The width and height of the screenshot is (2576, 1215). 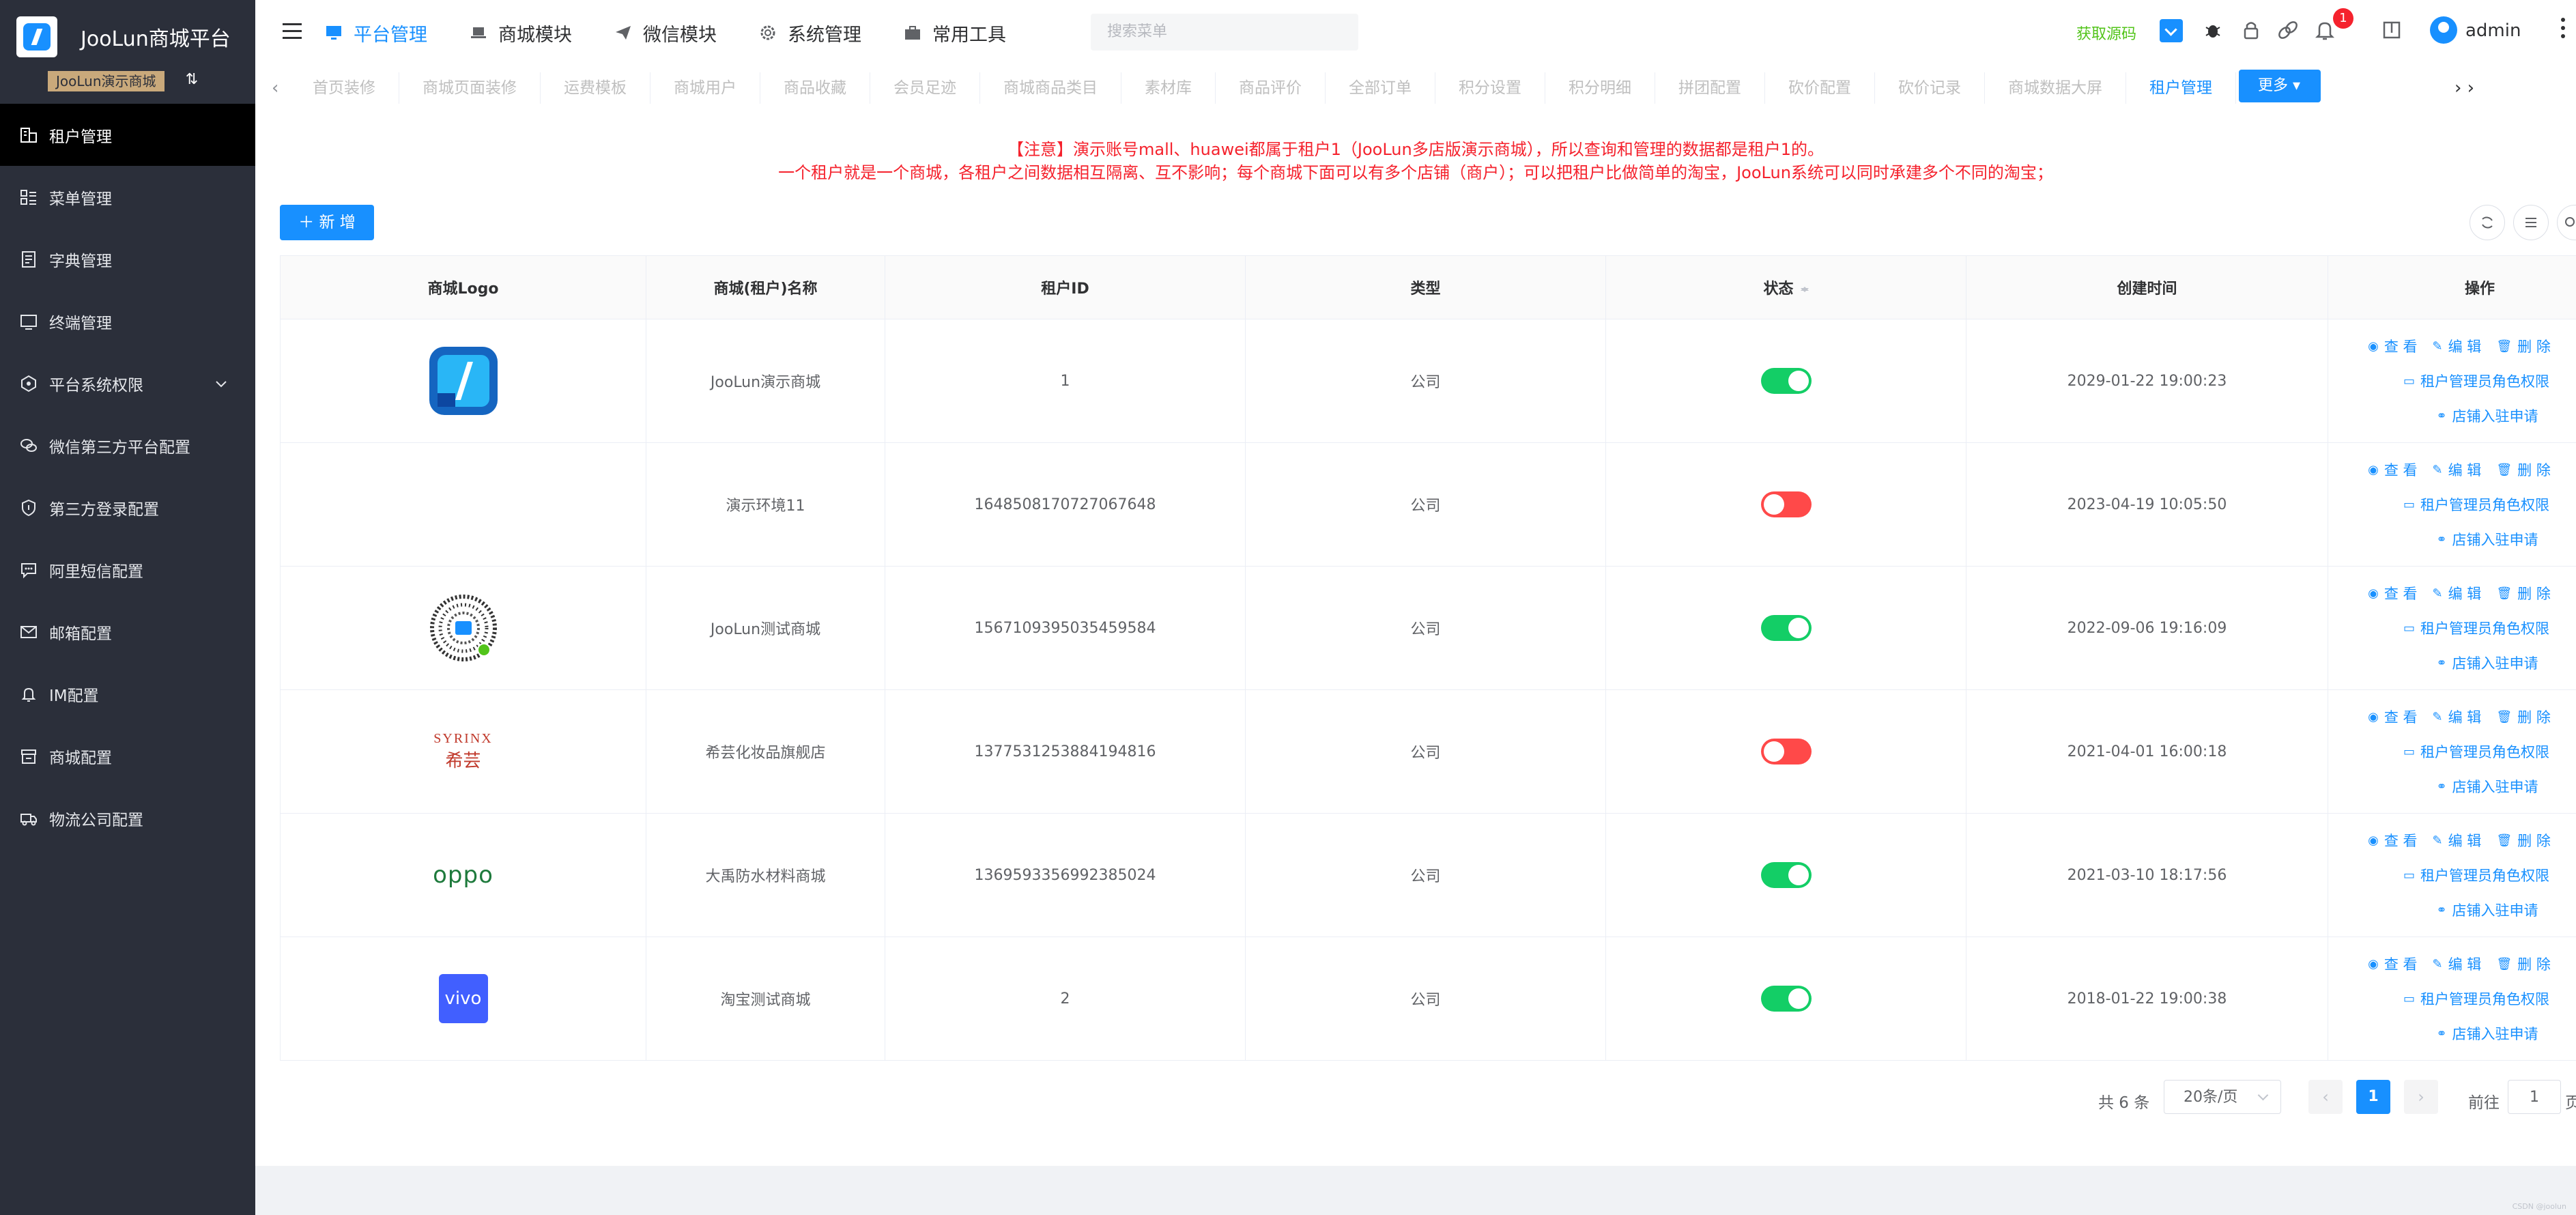 What do you see at coordinates (127, 756) in the screenshot?
I see `sidebar-item-shop: 商城配置` at bounding box center [127, 756].